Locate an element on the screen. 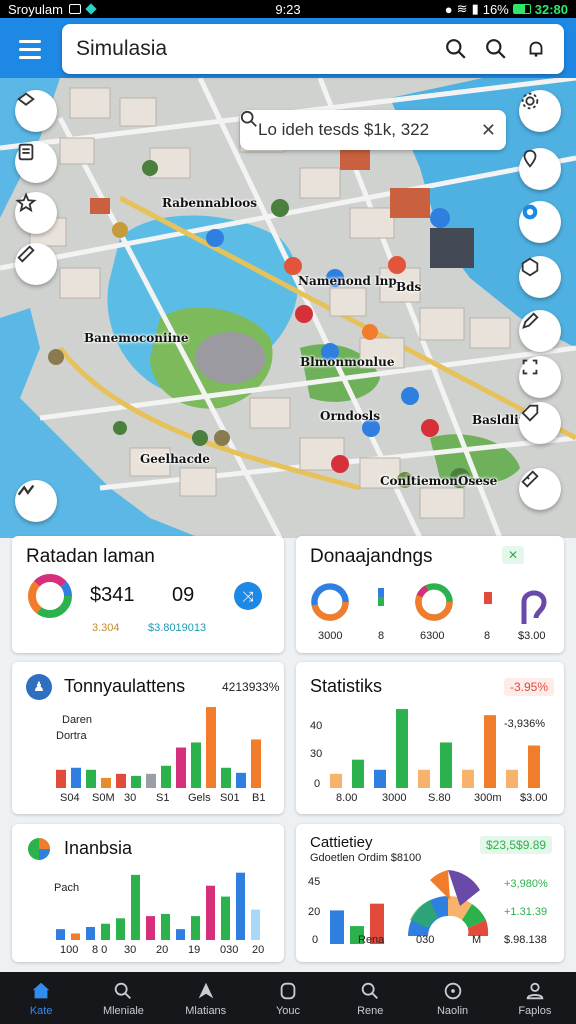  edit-button is located at coordinates (540, 331).